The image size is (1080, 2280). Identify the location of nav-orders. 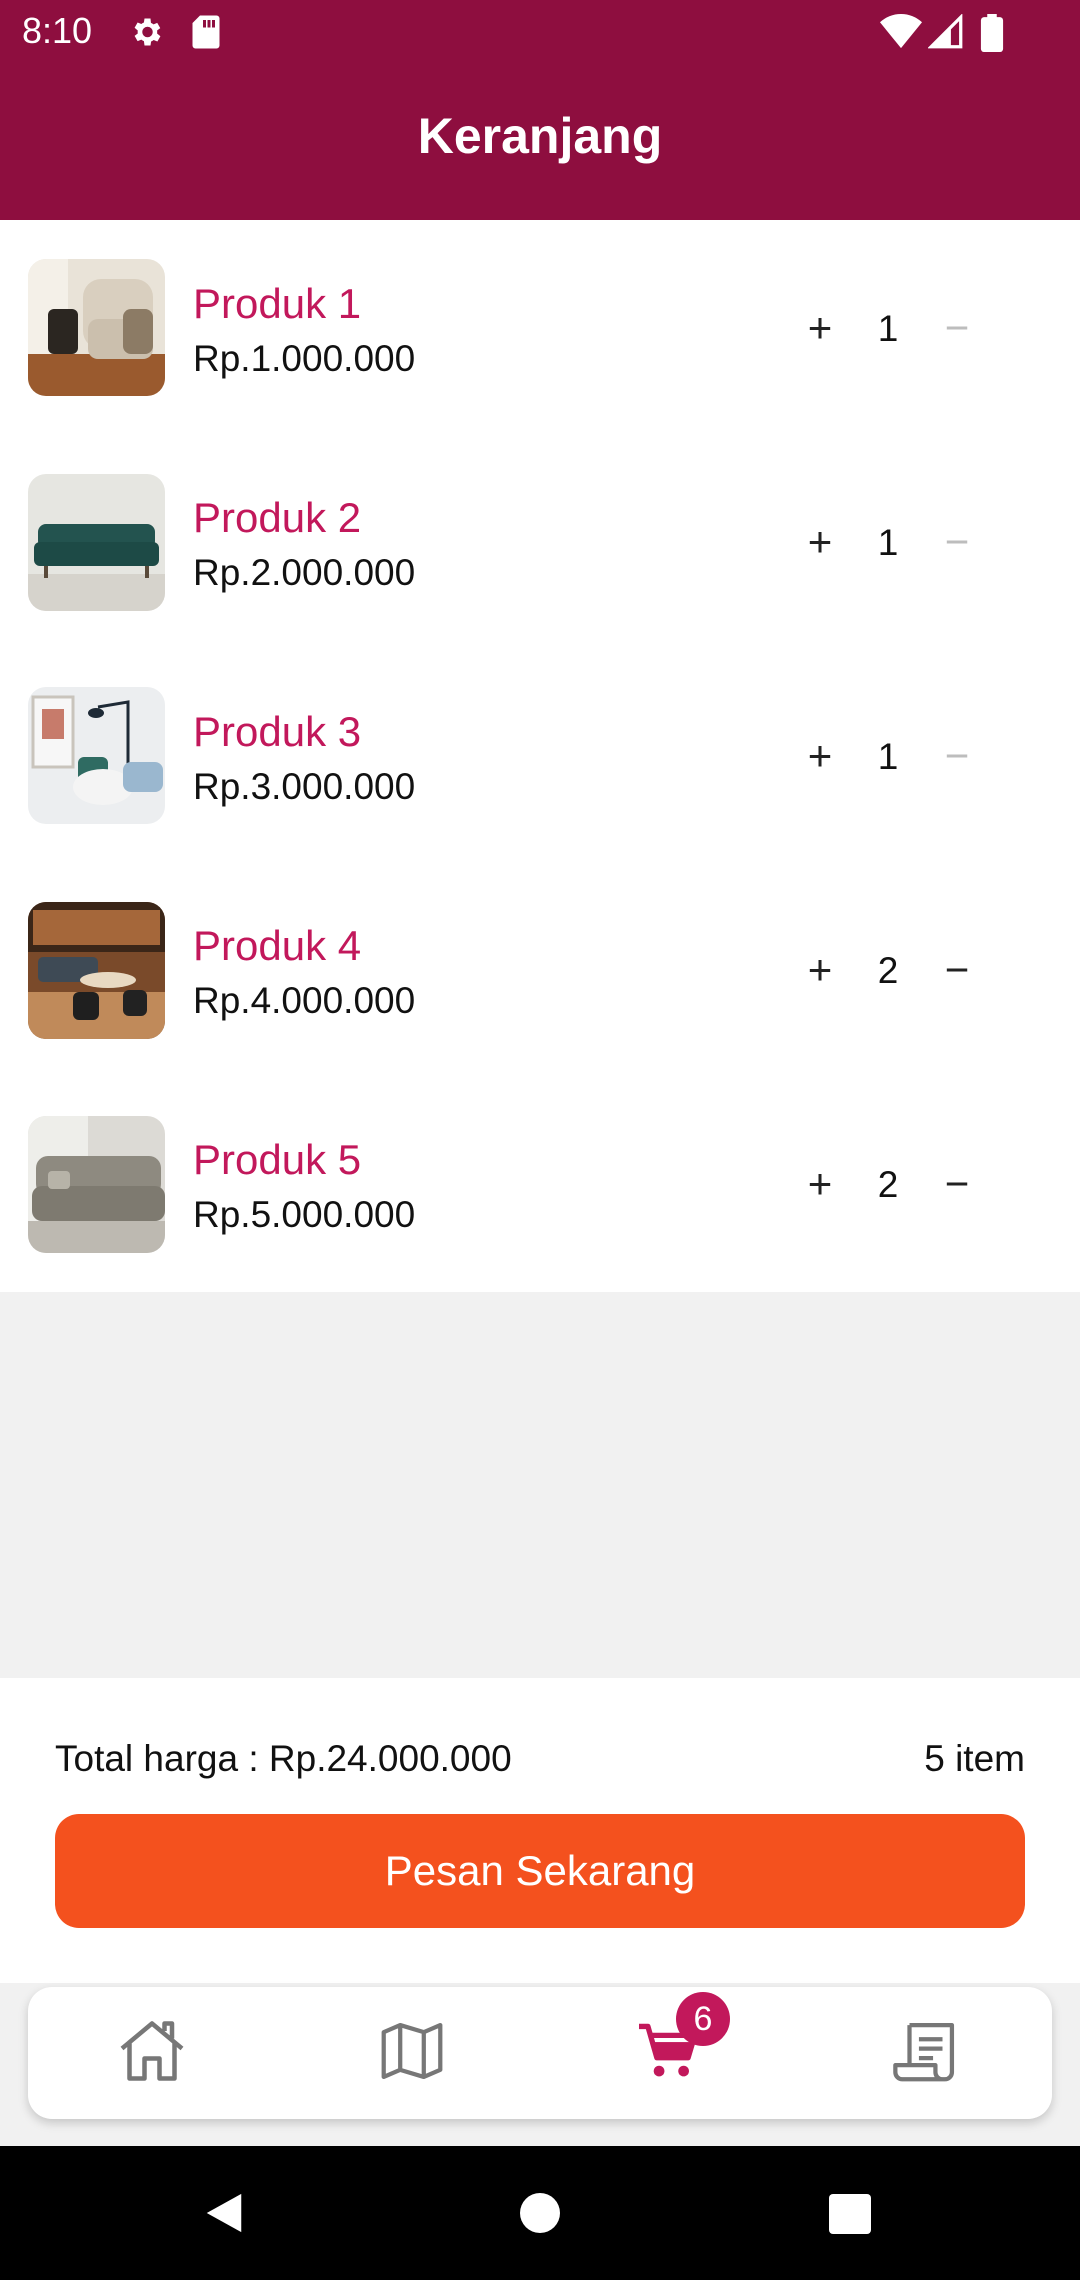
(926, 2053).